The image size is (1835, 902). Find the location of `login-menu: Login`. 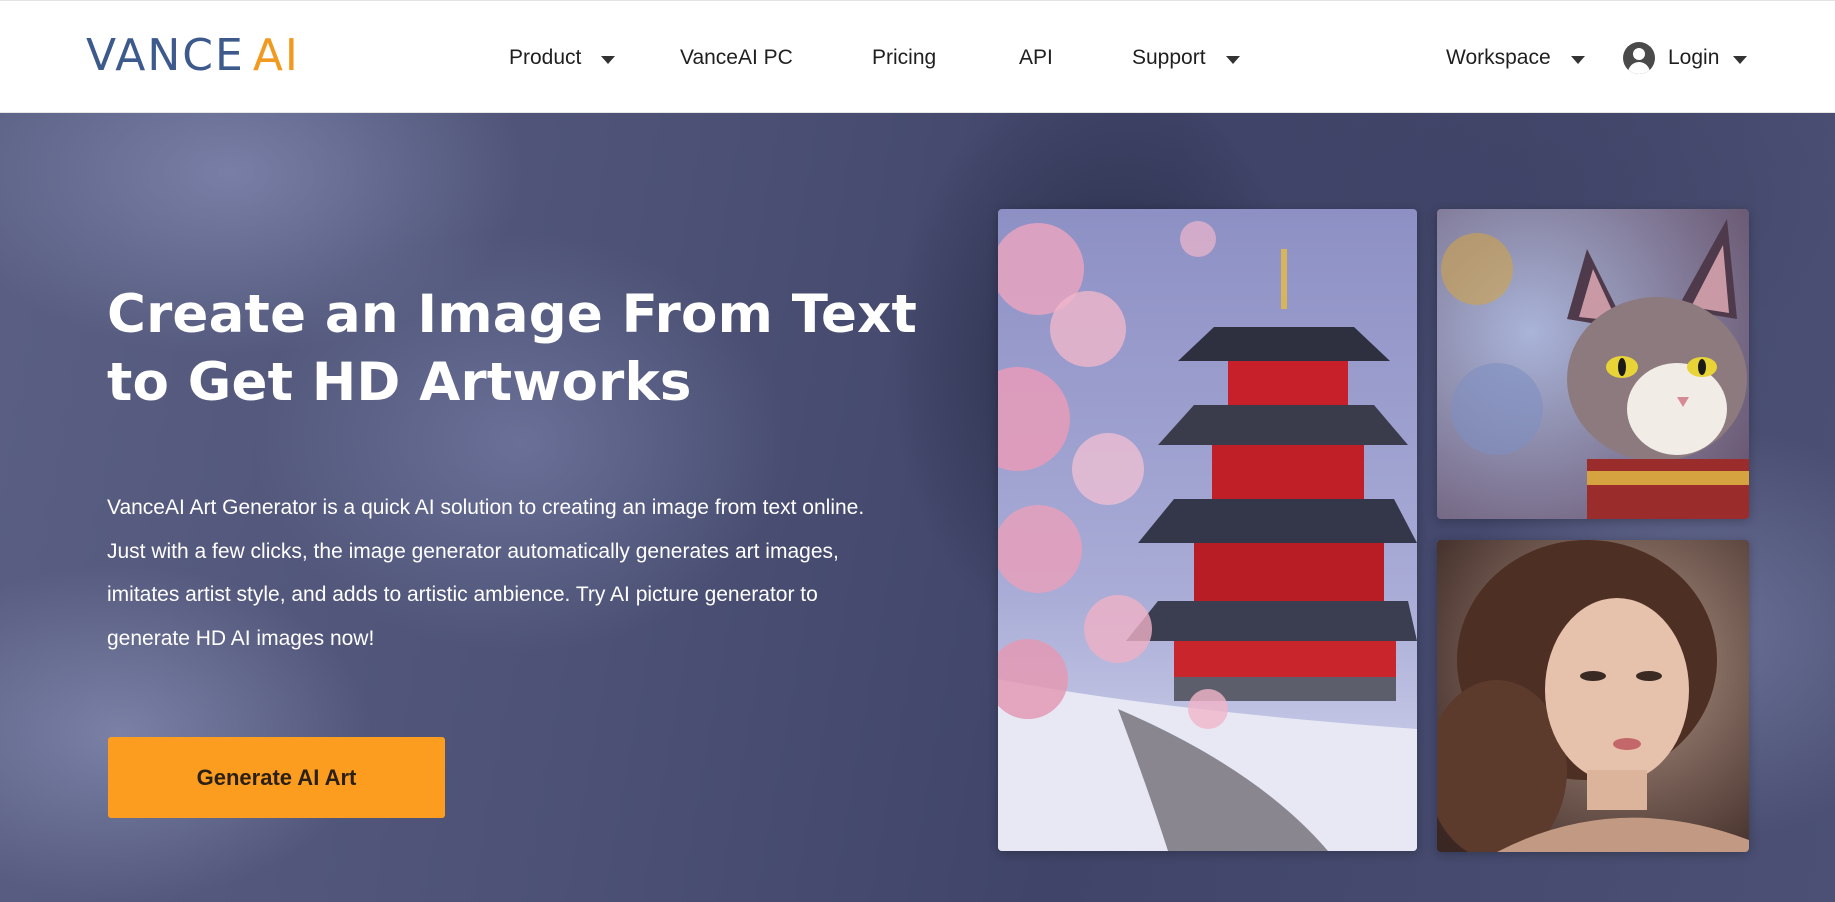

login-menu: Login is located at coordinates (1685, 58).